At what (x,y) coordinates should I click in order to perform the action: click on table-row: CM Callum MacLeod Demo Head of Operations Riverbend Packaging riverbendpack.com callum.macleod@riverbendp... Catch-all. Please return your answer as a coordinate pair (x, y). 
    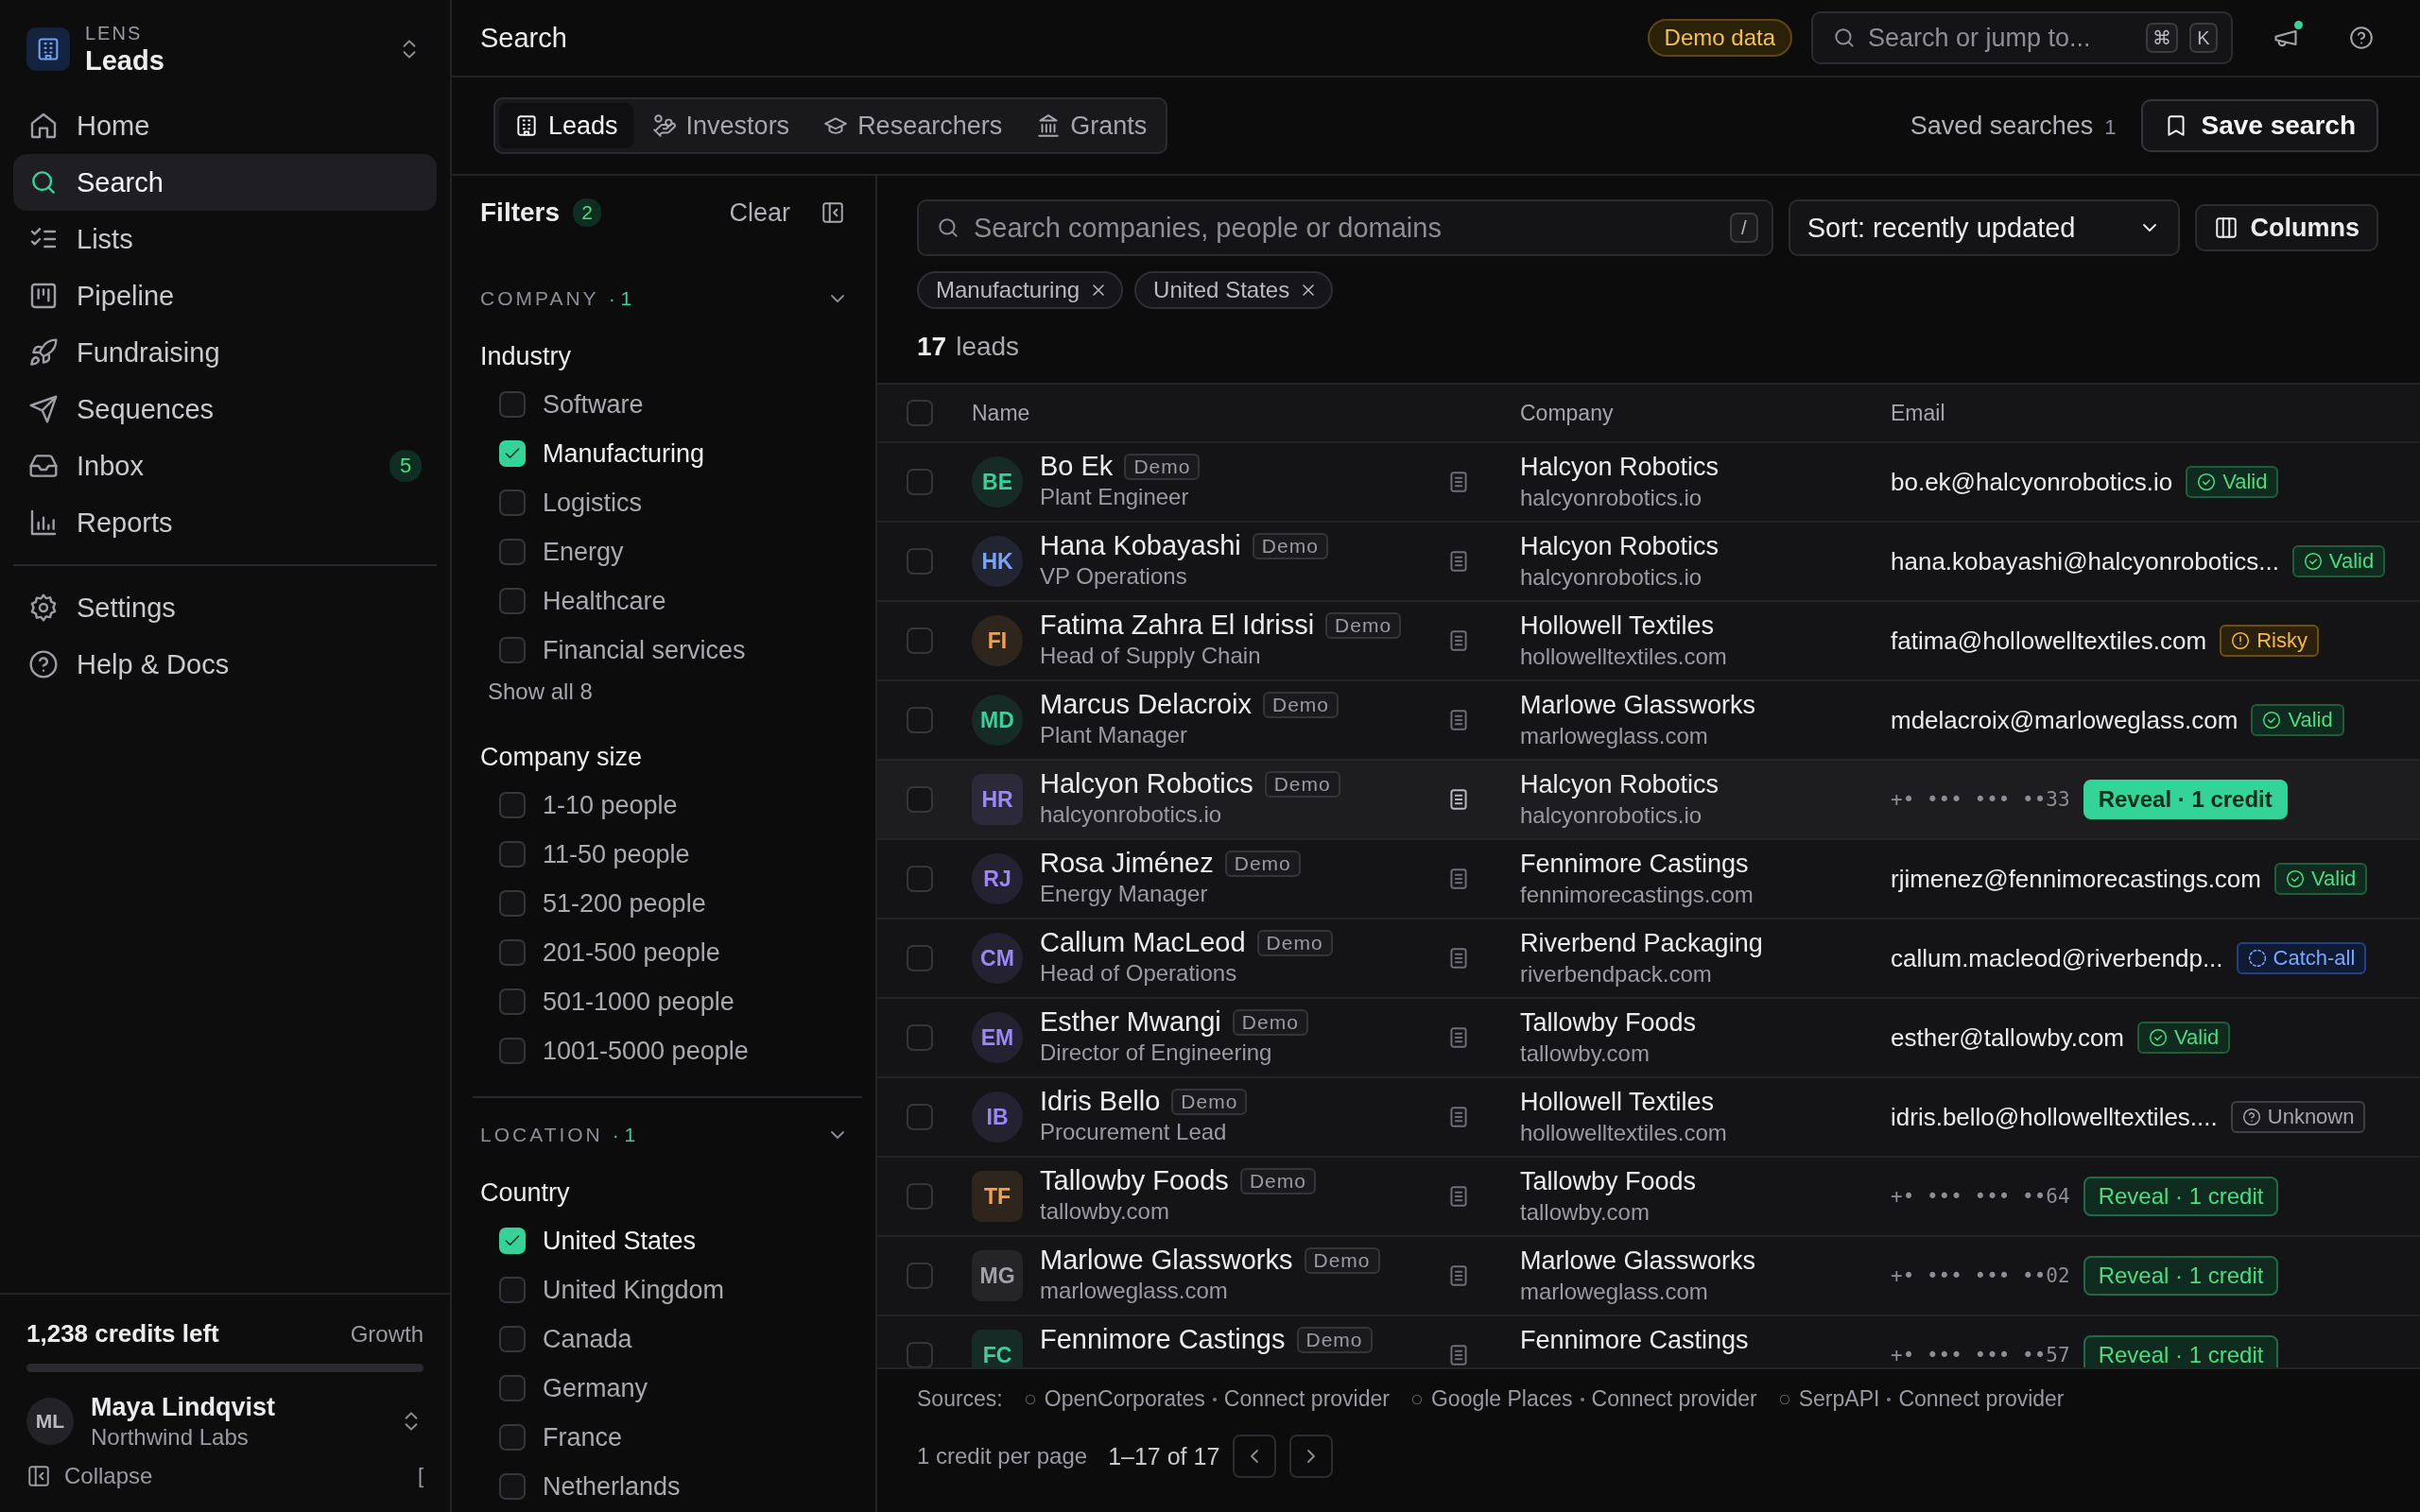
    Looking at the image, I should click on (1648, 959).